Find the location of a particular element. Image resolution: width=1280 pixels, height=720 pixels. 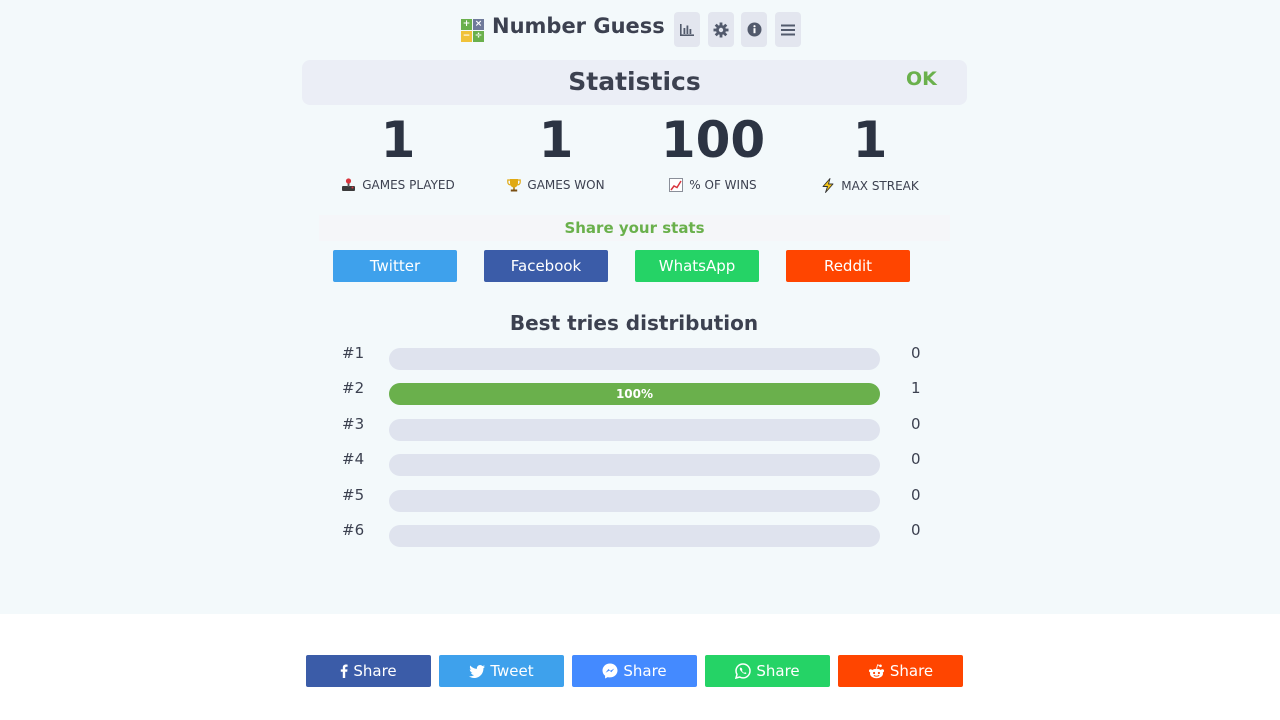

app-title: Number Guess is located at coordinates (578, 26).